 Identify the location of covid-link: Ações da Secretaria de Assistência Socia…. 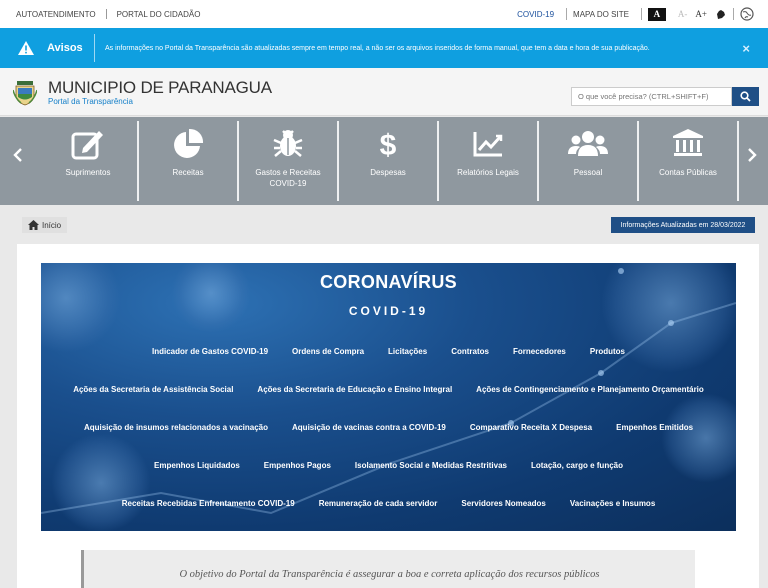
(153, 404).